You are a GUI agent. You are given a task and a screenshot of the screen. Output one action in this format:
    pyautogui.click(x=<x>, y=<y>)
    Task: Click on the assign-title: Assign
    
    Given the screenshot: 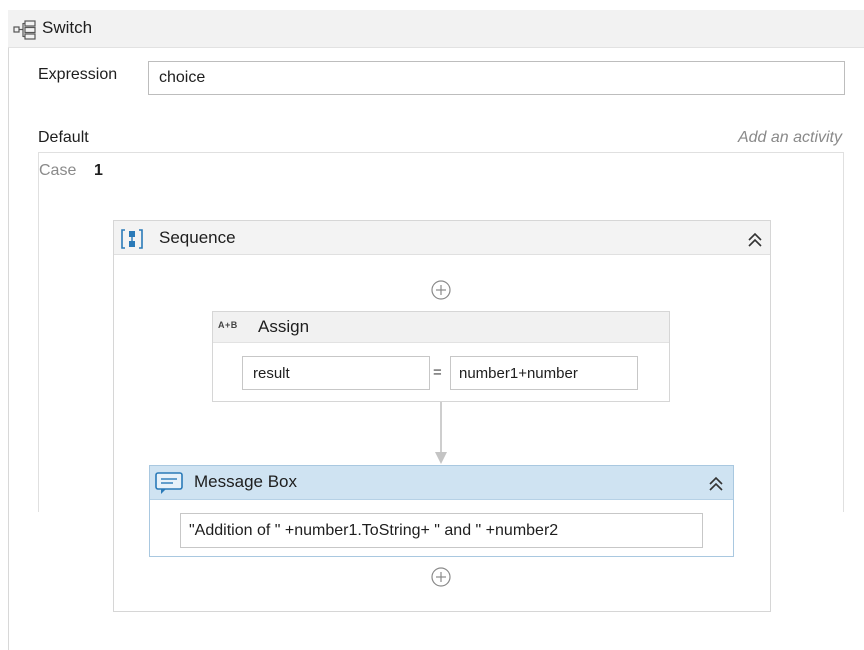 What is the action you would take?
    pyautogui.click(x=284, y=326)
    